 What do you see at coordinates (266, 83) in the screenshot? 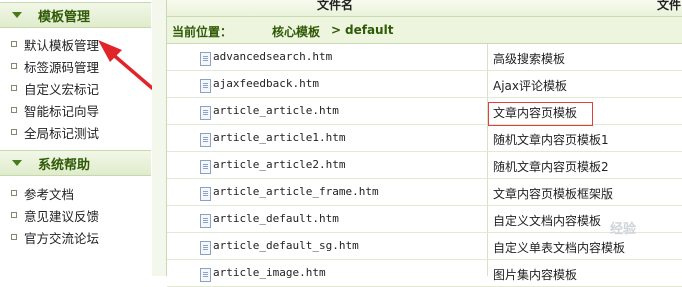
I see `file-name-link: ajaxfeedback.htm` at bounding box center [266, 83].